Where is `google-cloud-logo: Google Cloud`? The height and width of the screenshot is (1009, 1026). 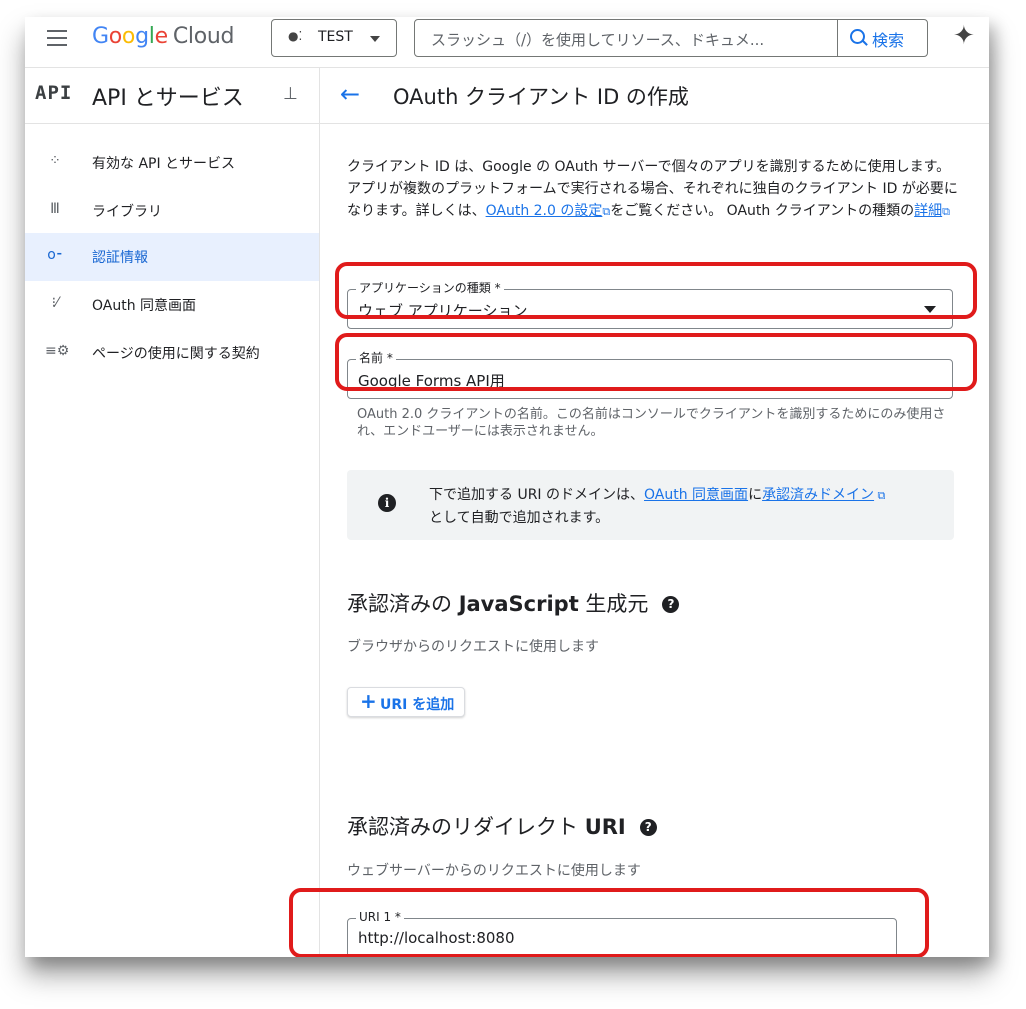
google-cloud-logo: Google Cloud is located at coordinates (163, 36).